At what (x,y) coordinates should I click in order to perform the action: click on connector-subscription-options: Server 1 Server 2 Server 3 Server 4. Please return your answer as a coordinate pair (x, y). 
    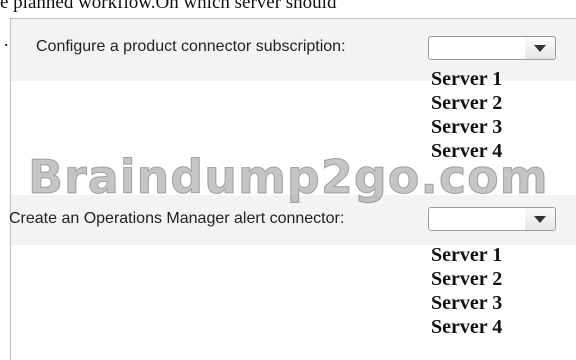
    Looking at the image, I should click on (466, 115).